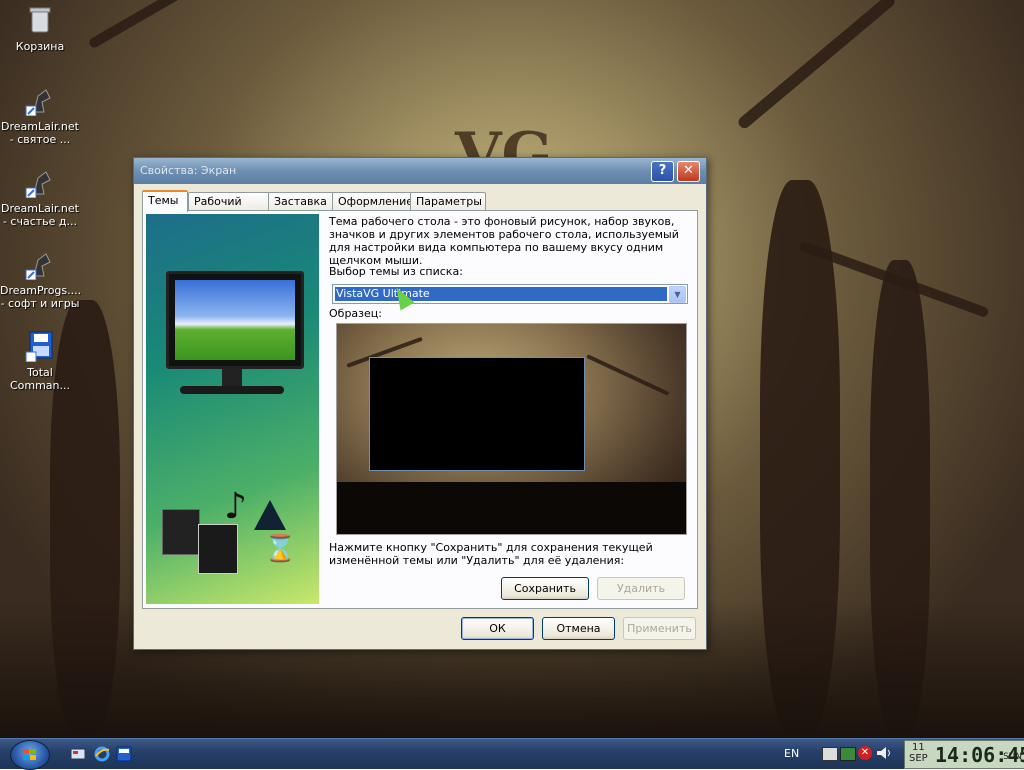  What do you see at coordinates (165, 201) in the screenshot?
I see `tab-themes: Темы` at bounding box center [165, 201].